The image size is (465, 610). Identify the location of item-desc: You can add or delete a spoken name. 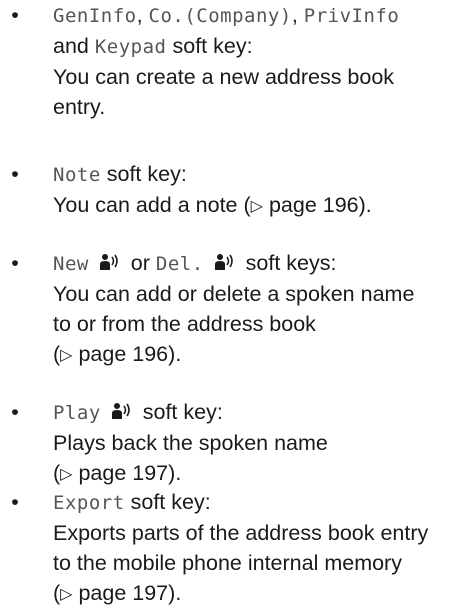
(234, 294).